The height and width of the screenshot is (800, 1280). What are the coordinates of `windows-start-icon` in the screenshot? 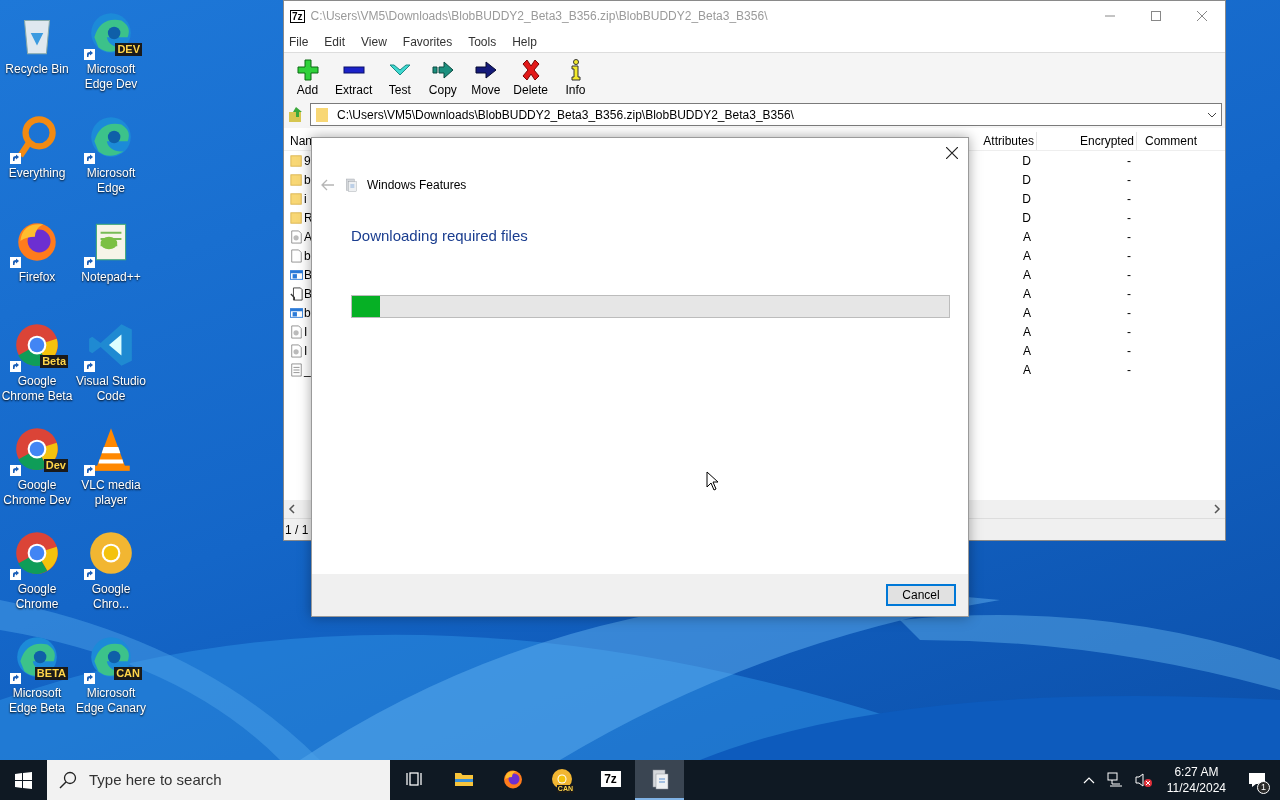 It's located at (23, 780).